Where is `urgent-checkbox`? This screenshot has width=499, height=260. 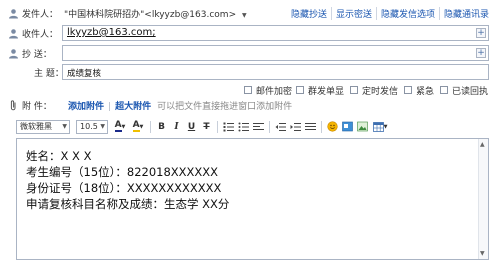 urgent-checkbox is located at coordinates (408, 90).